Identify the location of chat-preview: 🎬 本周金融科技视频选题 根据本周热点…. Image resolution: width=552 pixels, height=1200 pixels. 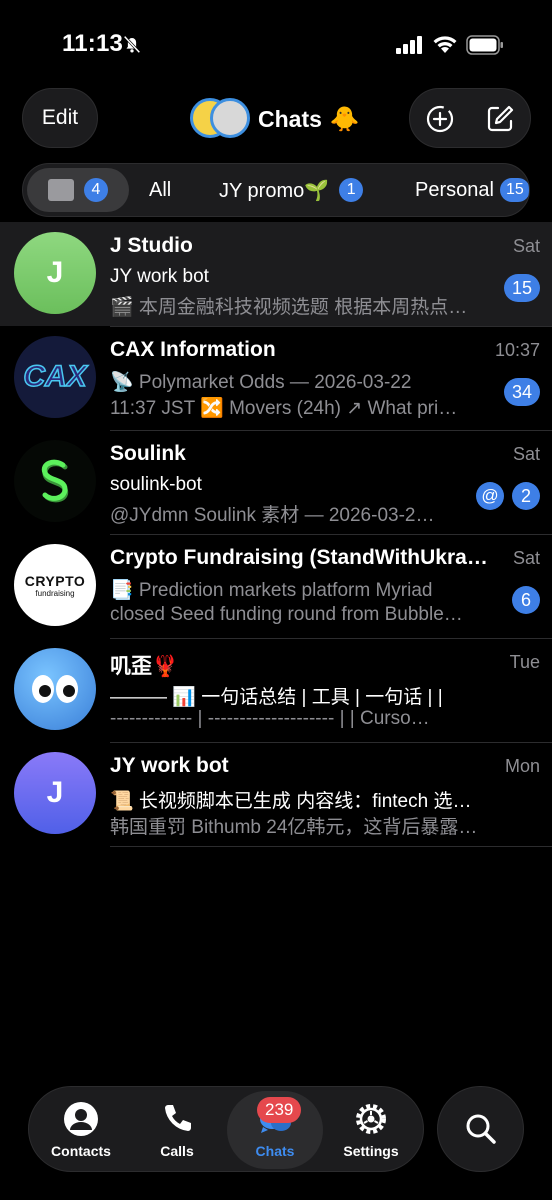
(289, 307).